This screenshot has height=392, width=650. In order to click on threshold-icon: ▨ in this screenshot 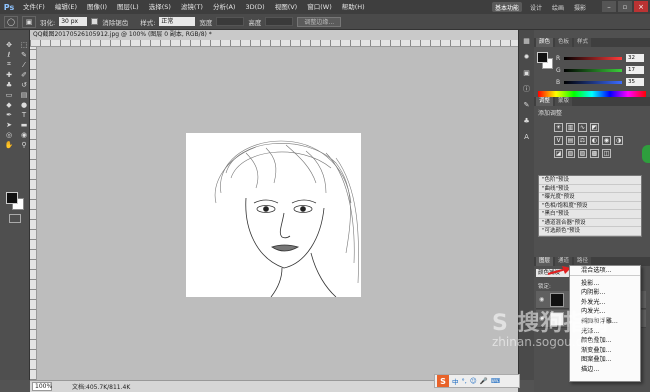, I will do `click(582, 153)`.